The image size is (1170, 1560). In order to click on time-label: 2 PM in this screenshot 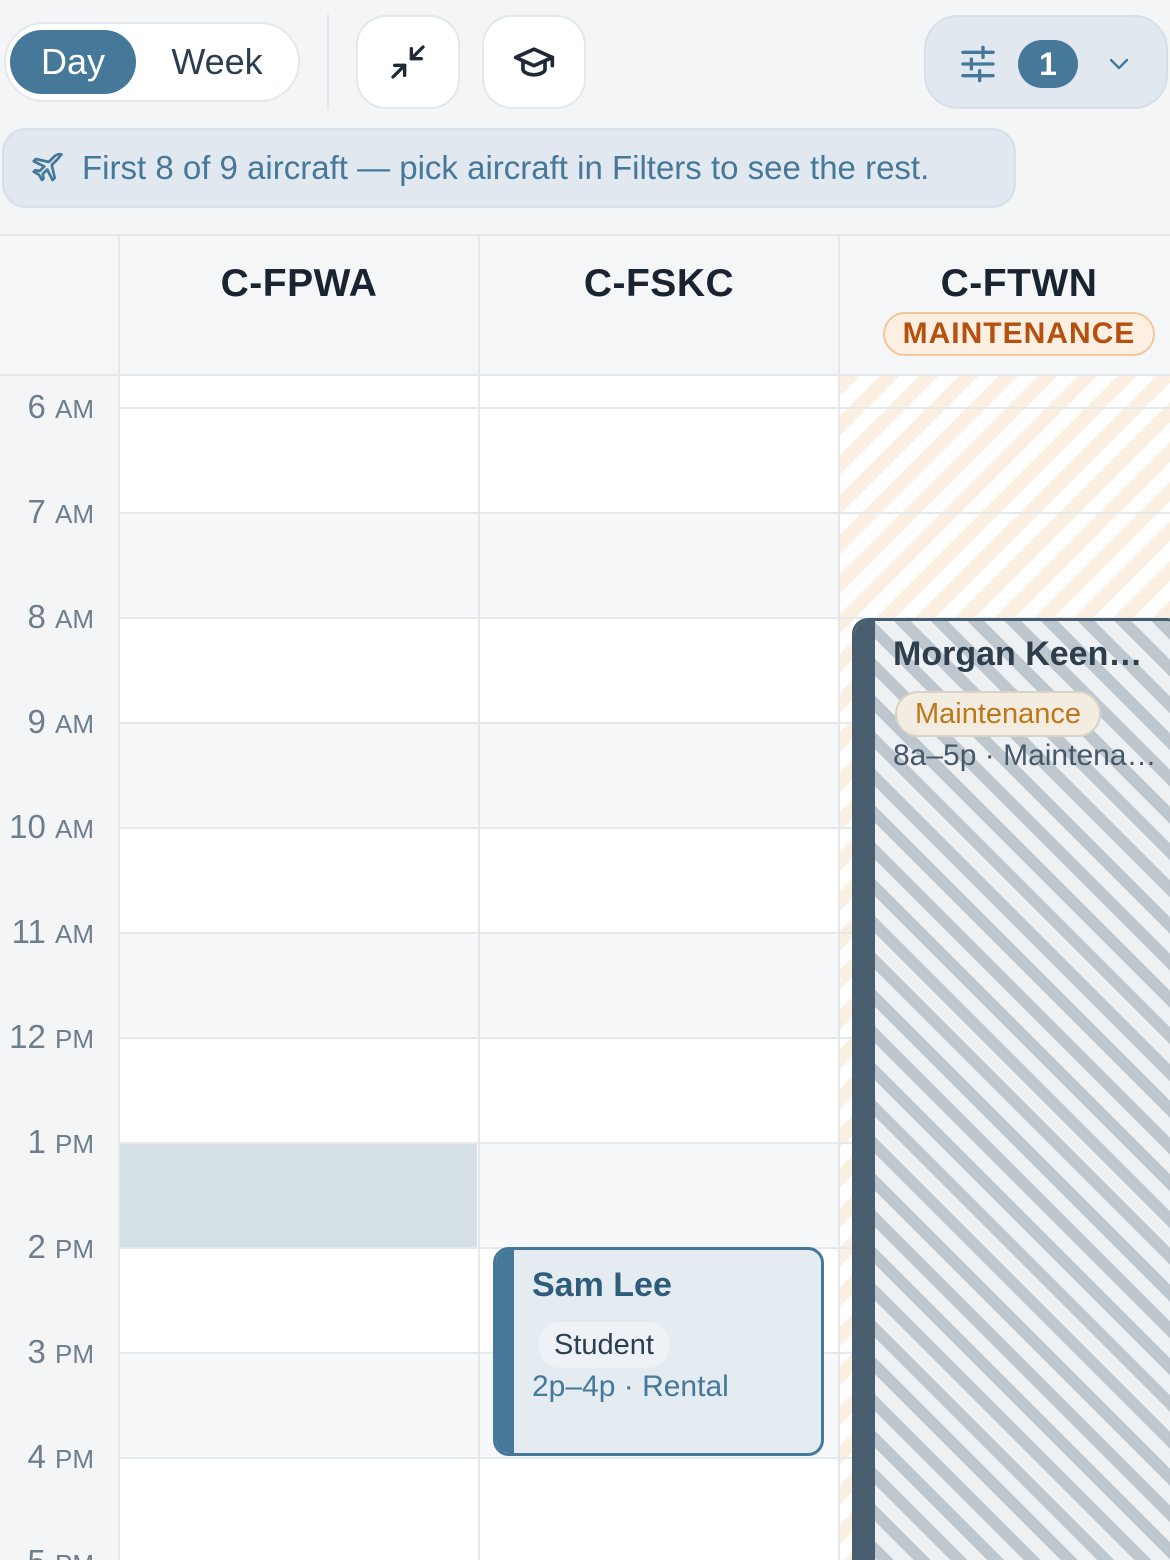, I will do `click(60, 1246)`.